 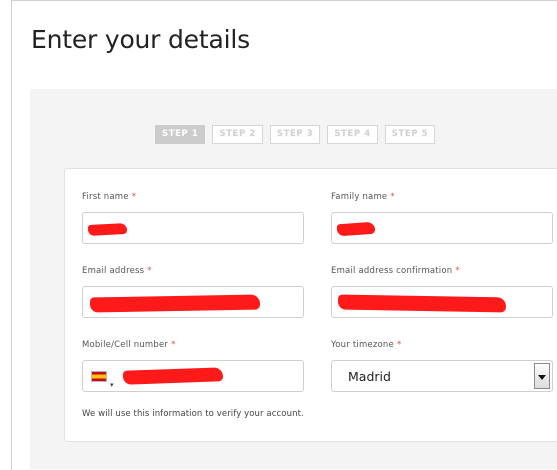 What do you see at coordinates (366, 345) in the screenshot?
I see `timezone-label: Your timezone *` at bounding box center [366, 345].